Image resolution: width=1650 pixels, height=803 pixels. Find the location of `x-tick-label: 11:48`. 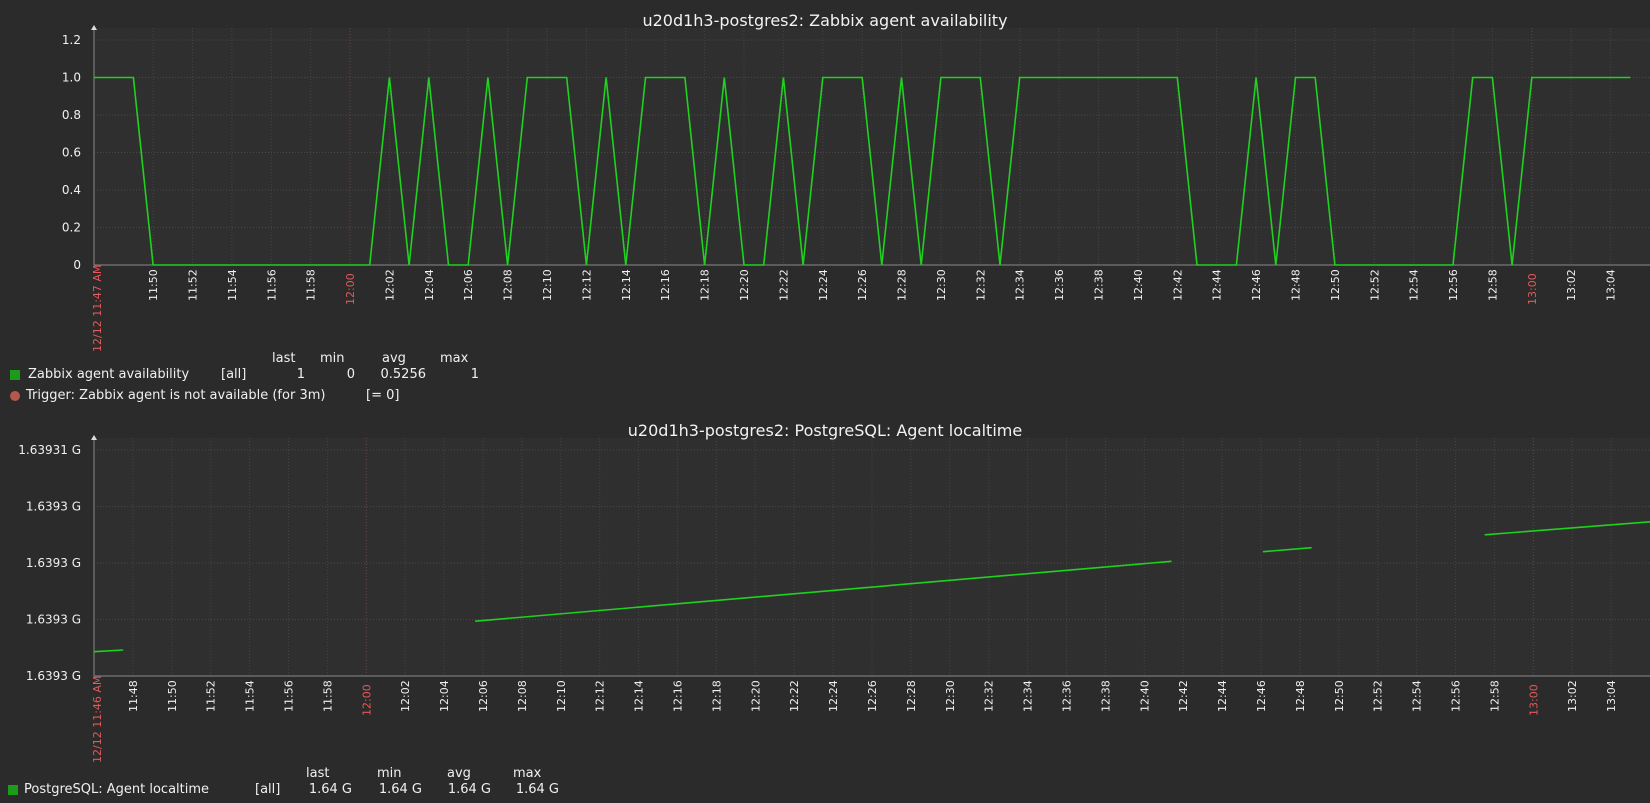

x-tick-label: 11:48 is located at coordinates (133, 696).